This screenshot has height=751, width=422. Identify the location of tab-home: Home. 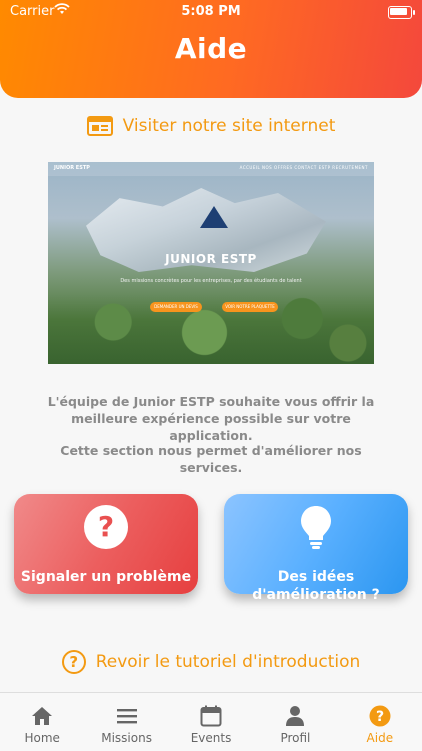
(42, 722).